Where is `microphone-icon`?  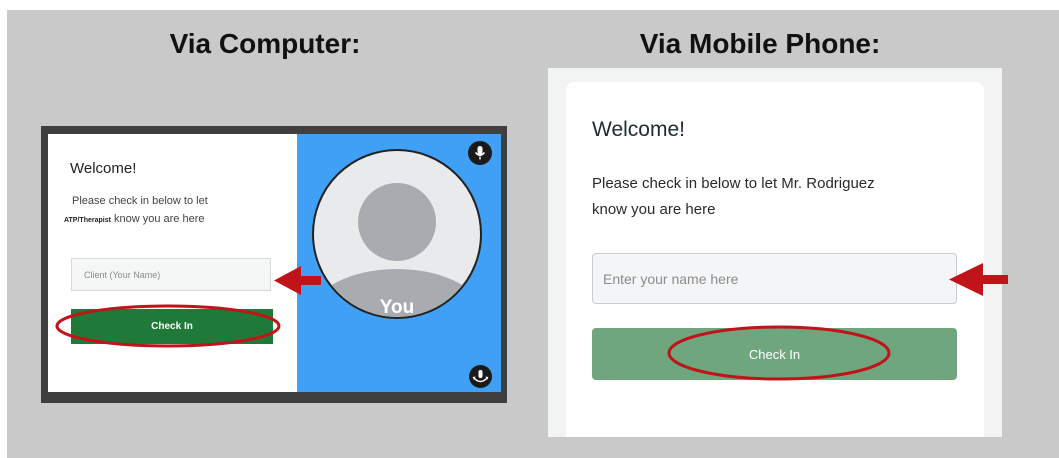
microphone-icon is located at coordinates (480, 153).